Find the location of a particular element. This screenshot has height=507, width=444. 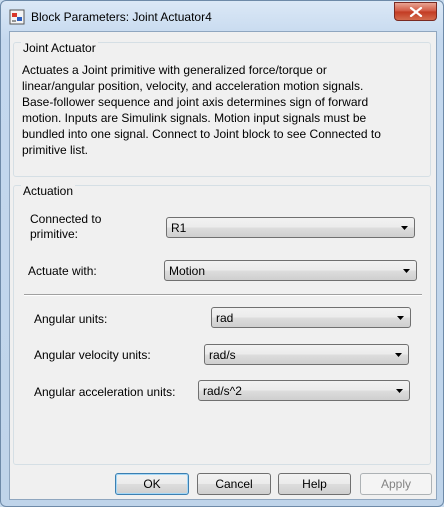

angular-acceleration-units-dropdown: rad/s^2 is located at coordinates (304, 390).